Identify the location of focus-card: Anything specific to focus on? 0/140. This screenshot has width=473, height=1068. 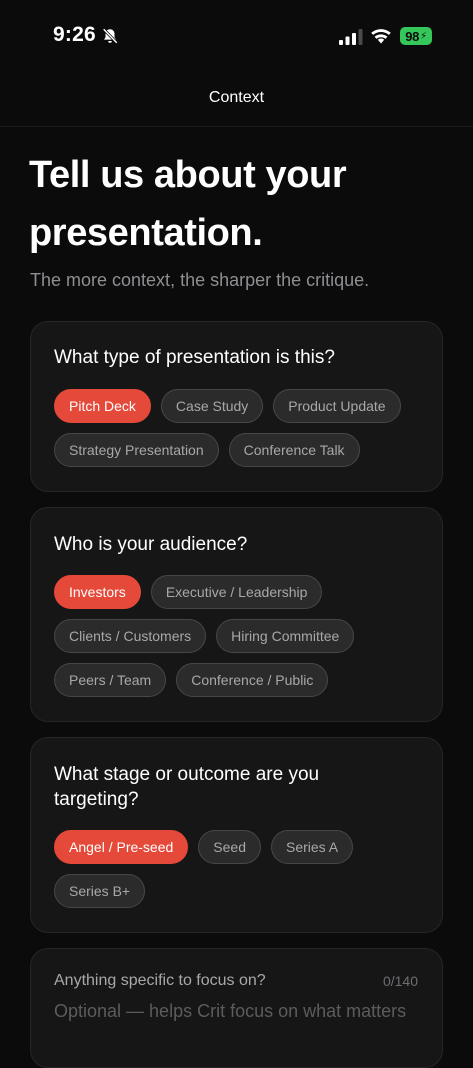
(236, 1008).